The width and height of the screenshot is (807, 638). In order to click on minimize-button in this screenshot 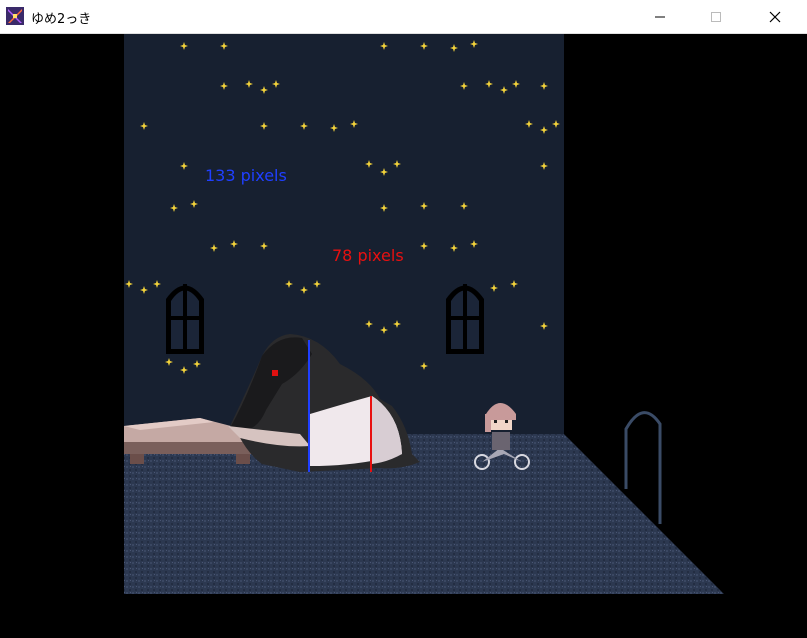, I will do `click(660, 16)`.